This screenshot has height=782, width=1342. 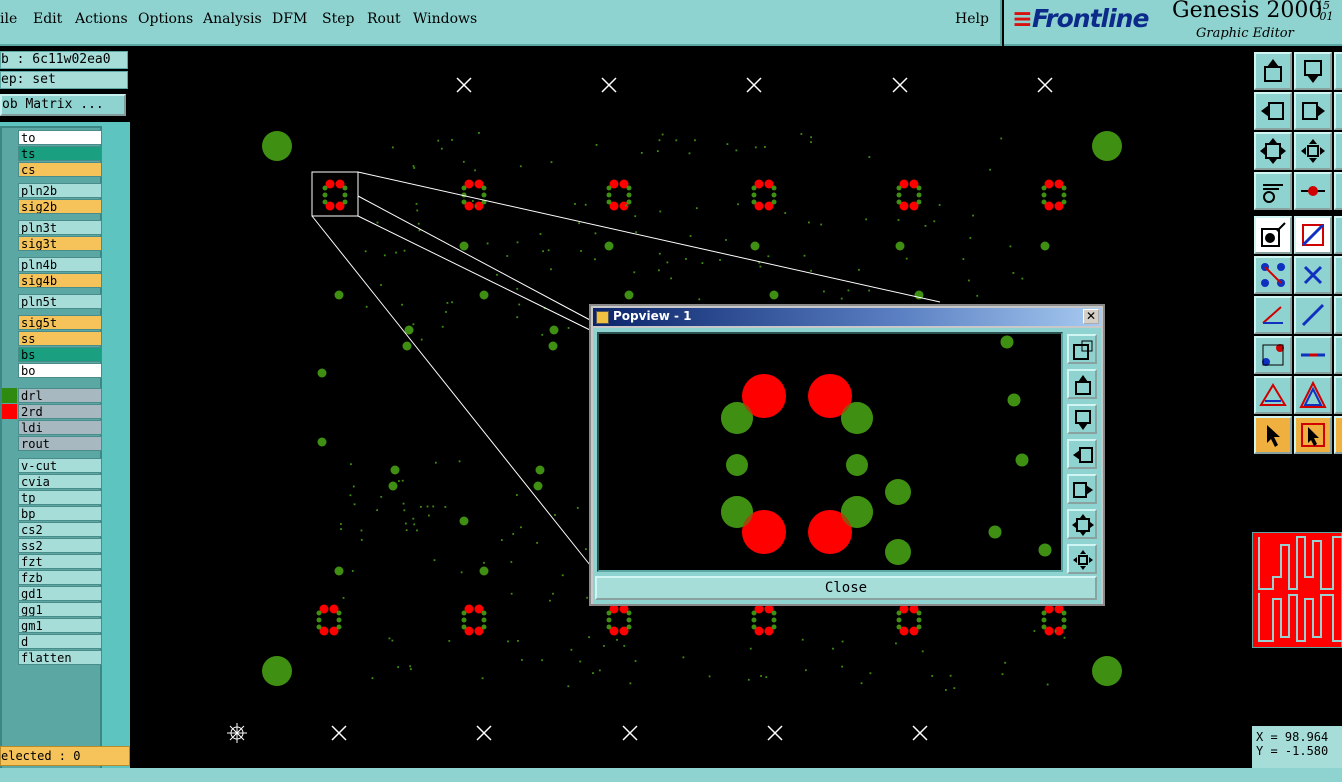 I want to click on pan-up-button, so click(x=1273, y=71).